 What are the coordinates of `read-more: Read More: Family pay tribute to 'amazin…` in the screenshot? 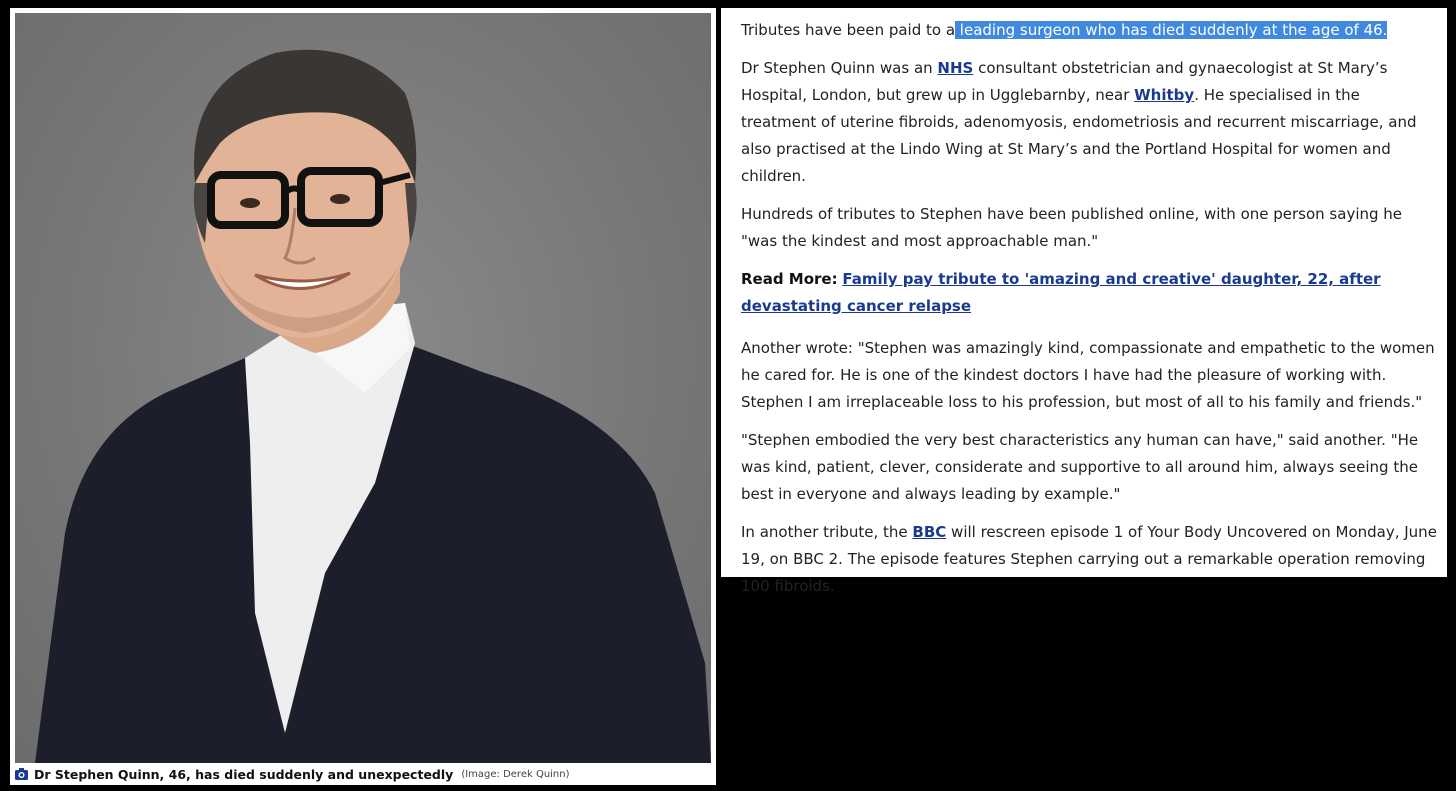 It's located at (1089, 293).